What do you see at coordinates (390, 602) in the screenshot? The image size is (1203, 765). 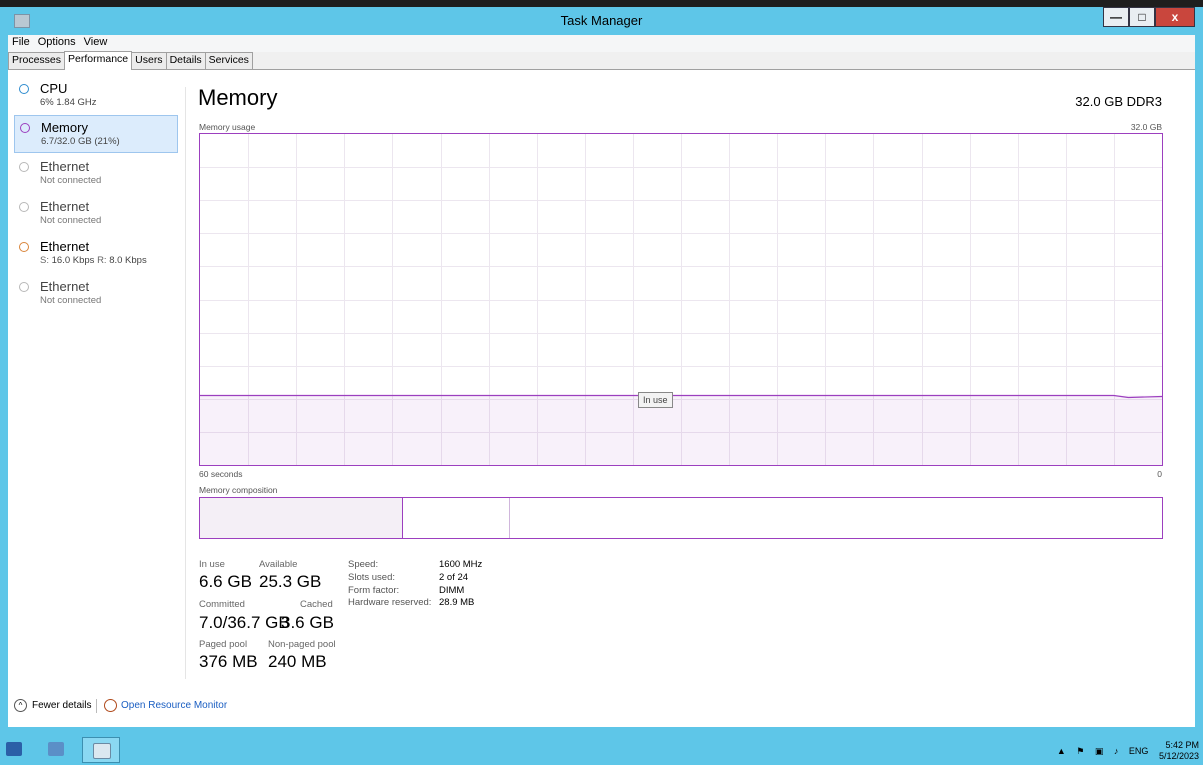 I see `hardware-reserved-label: Hardware reserved:` at bounding box center [390, 602].